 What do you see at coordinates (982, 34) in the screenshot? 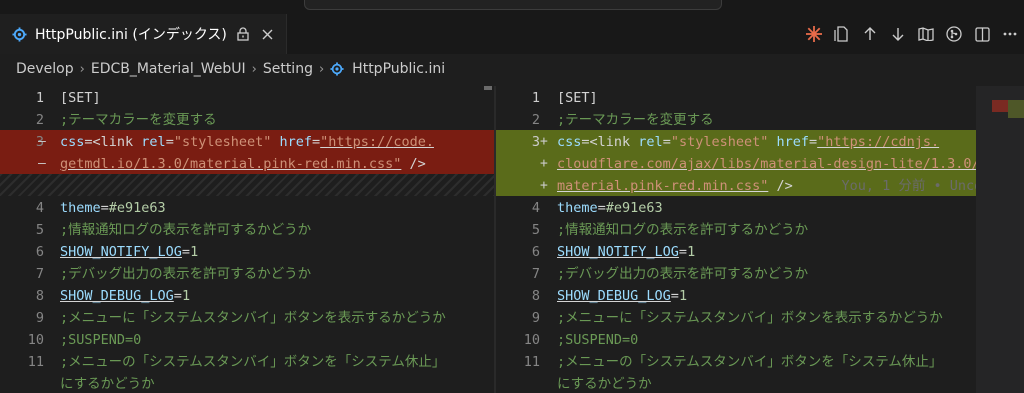
I see `split-editor-icon` at bounding box center [982, 34].